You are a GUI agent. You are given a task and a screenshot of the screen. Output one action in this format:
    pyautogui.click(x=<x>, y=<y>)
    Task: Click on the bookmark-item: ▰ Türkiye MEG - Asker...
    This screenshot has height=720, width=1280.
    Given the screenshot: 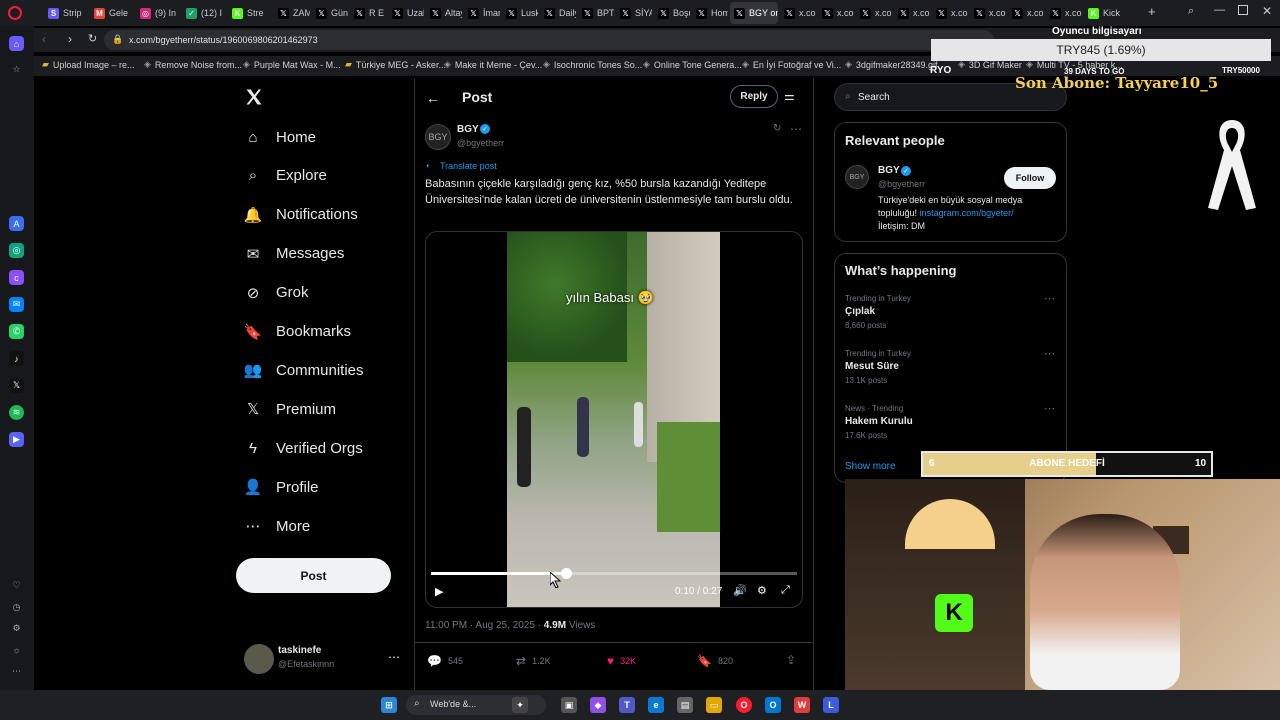 What is the action you would take?
    pyautogui.click(x=395, y=64)
    